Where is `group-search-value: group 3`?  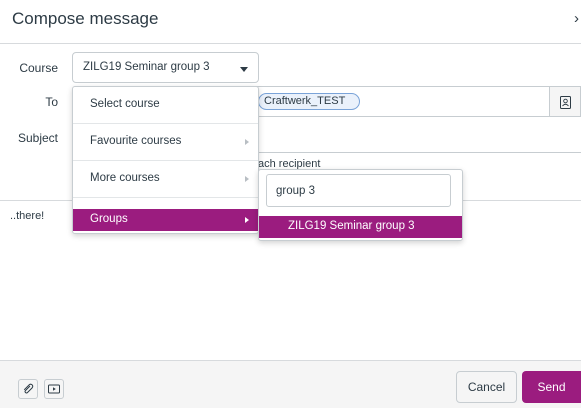
group-search-value: group 3 is located at coordinates (296, 191).